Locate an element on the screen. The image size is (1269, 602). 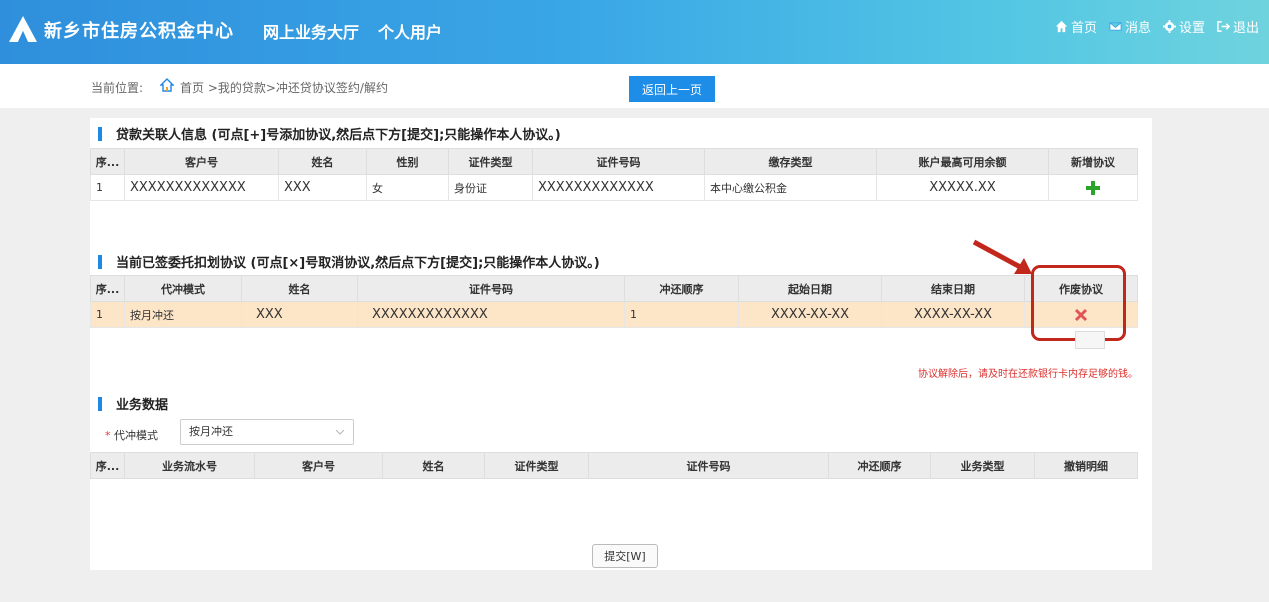
col-header: 结束日期 is located at coordinates (953, 288).